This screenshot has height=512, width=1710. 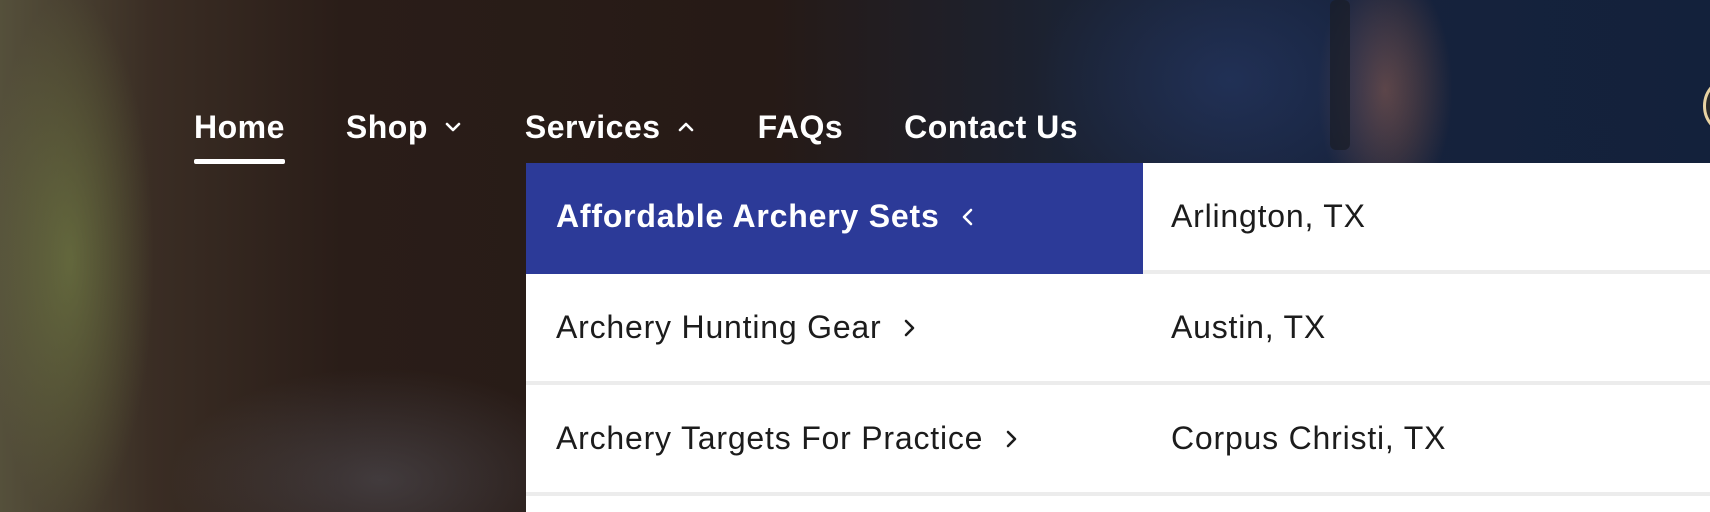 I want to click on nav-contact-us-label: Contact Us, so click(x=991, y=126).